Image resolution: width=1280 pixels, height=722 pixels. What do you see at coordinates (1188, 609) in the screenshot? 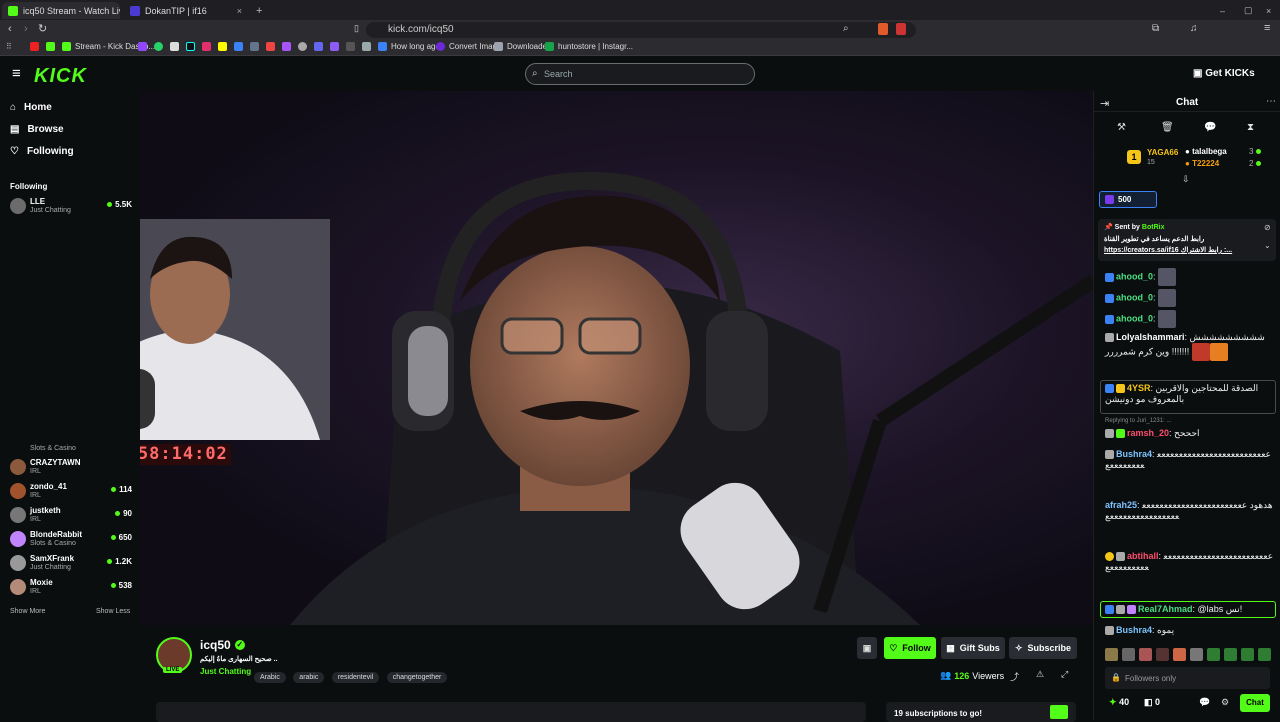
I see `chat-message-highlighted: Real7Ahmad: @labs نس!` at bounding box center [1188, 609].